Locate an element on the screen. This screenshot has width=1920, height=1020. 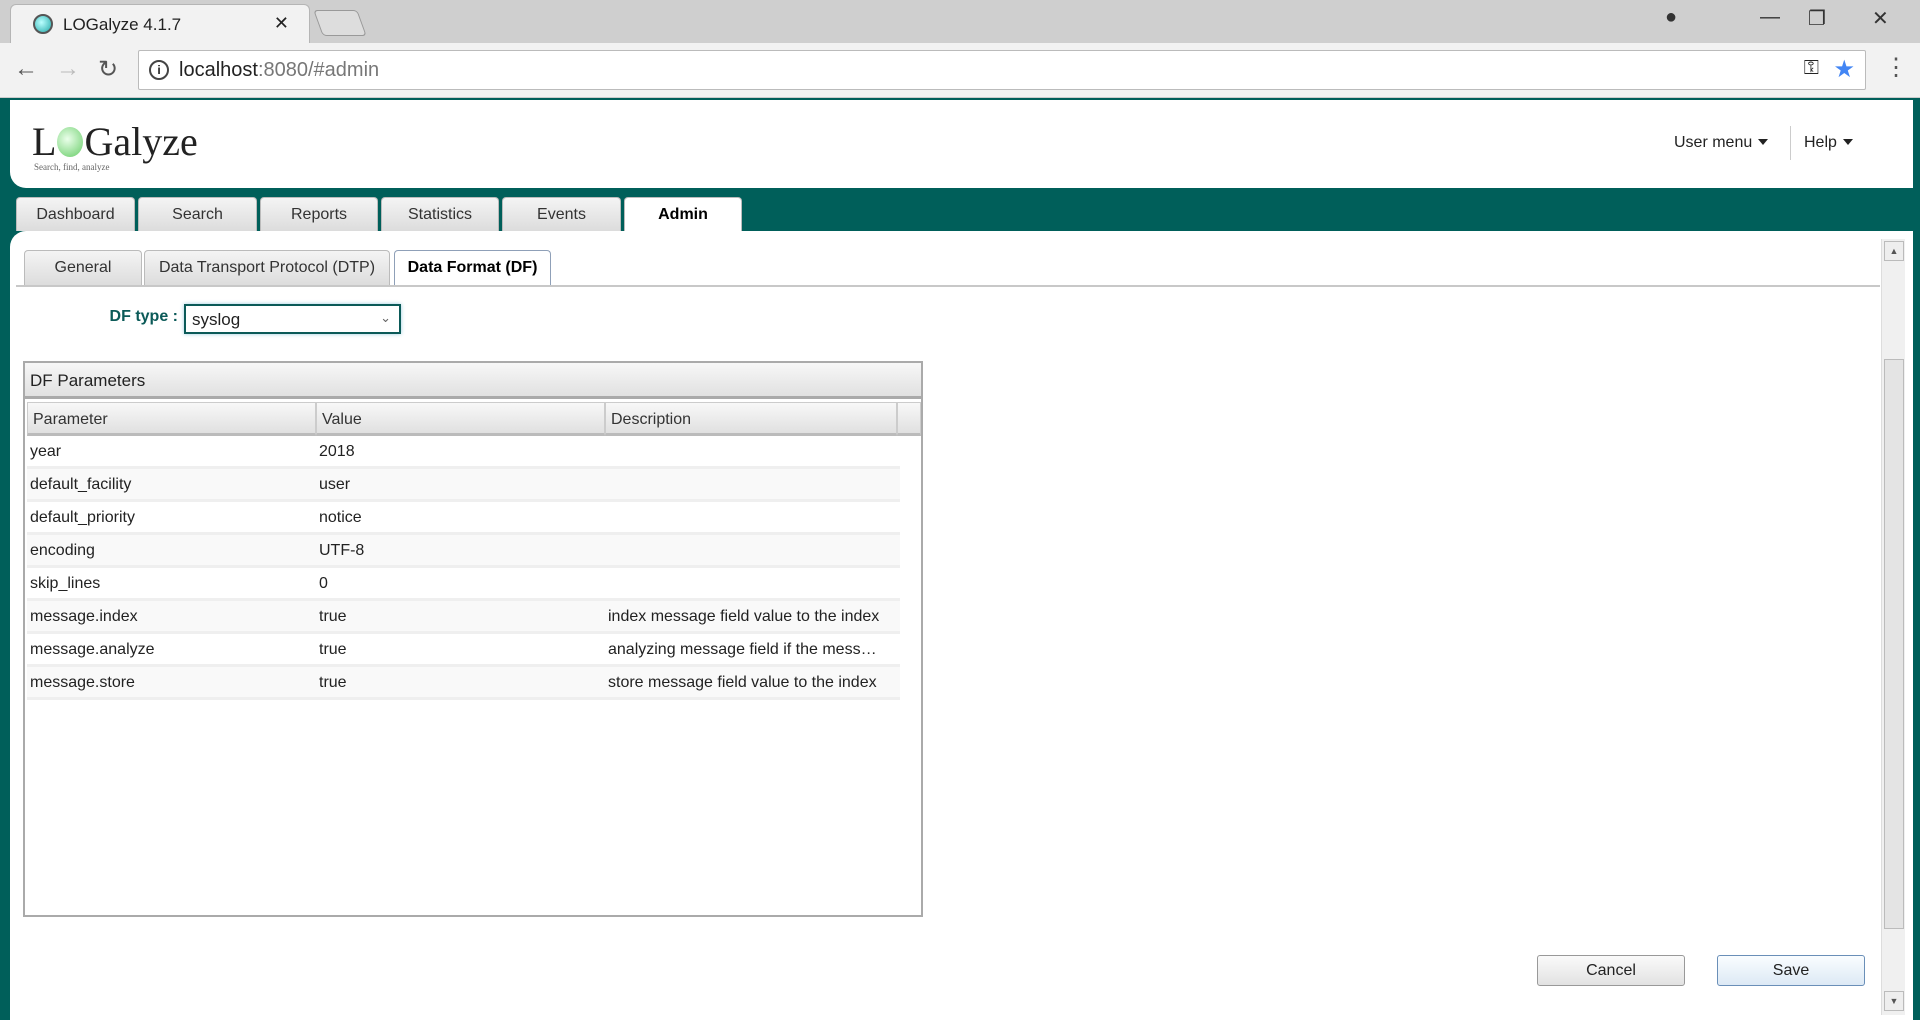
cell-value: notice is located at coordinates (340, 517).